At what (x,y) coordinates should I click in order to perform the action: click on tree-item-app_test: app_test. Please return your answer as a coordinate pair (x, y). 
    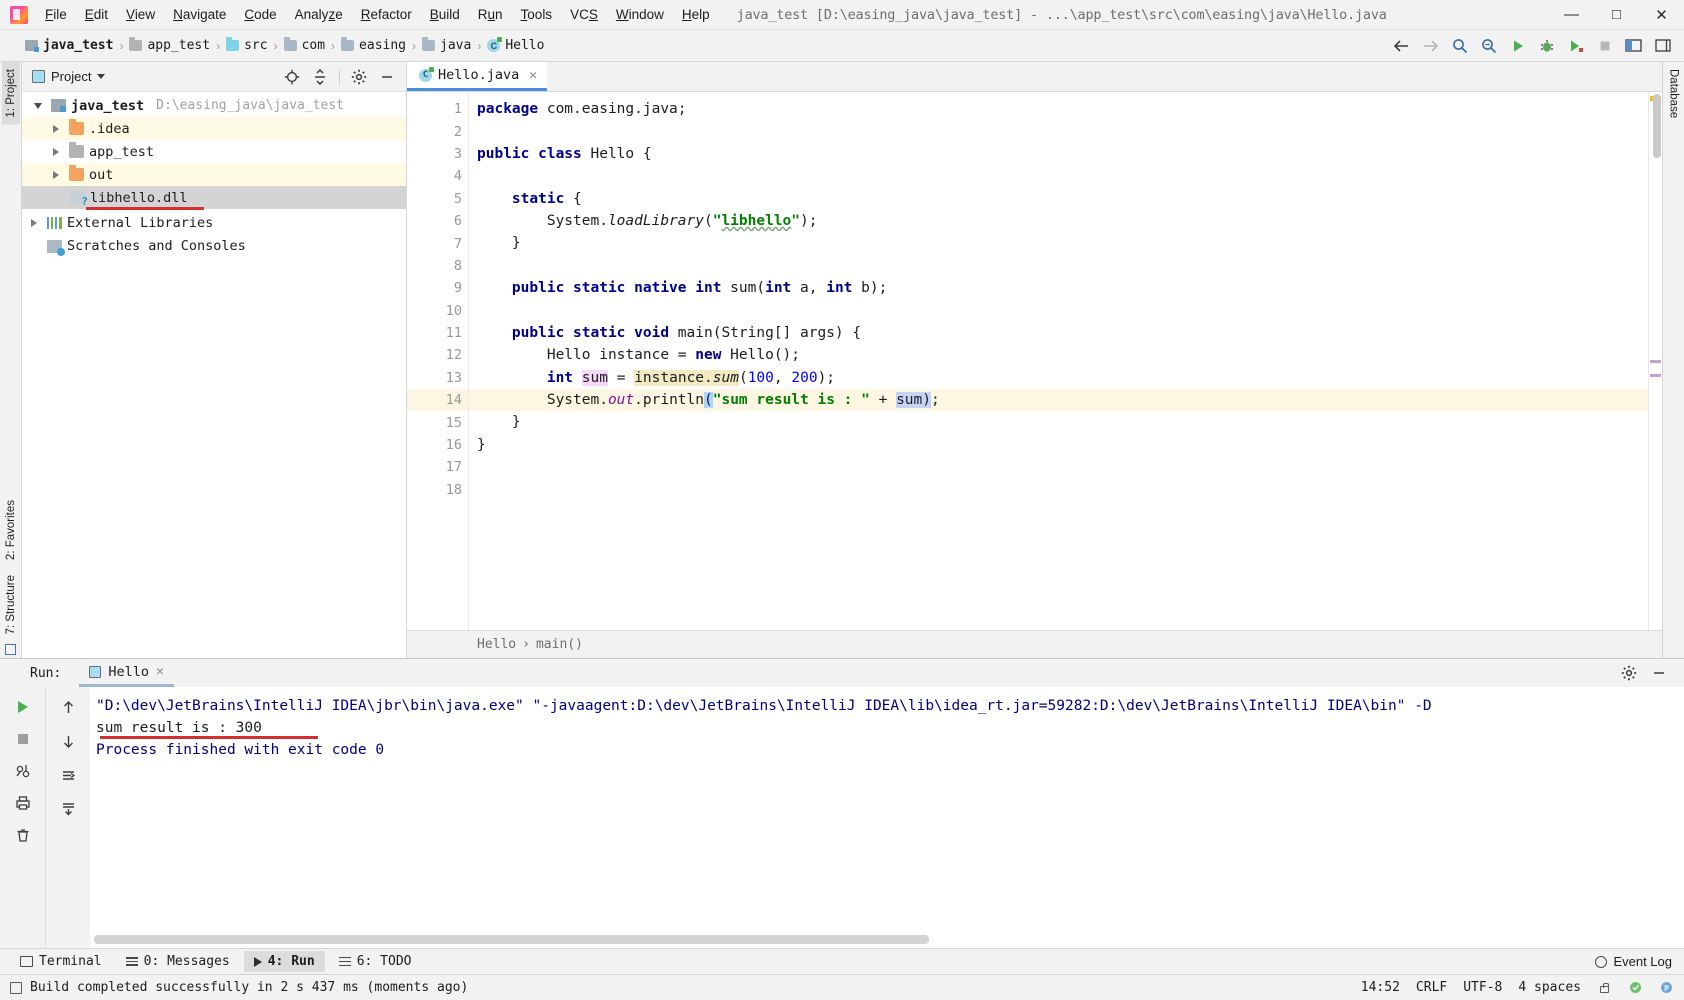
    Looking at the image, I should click on (214, 151).